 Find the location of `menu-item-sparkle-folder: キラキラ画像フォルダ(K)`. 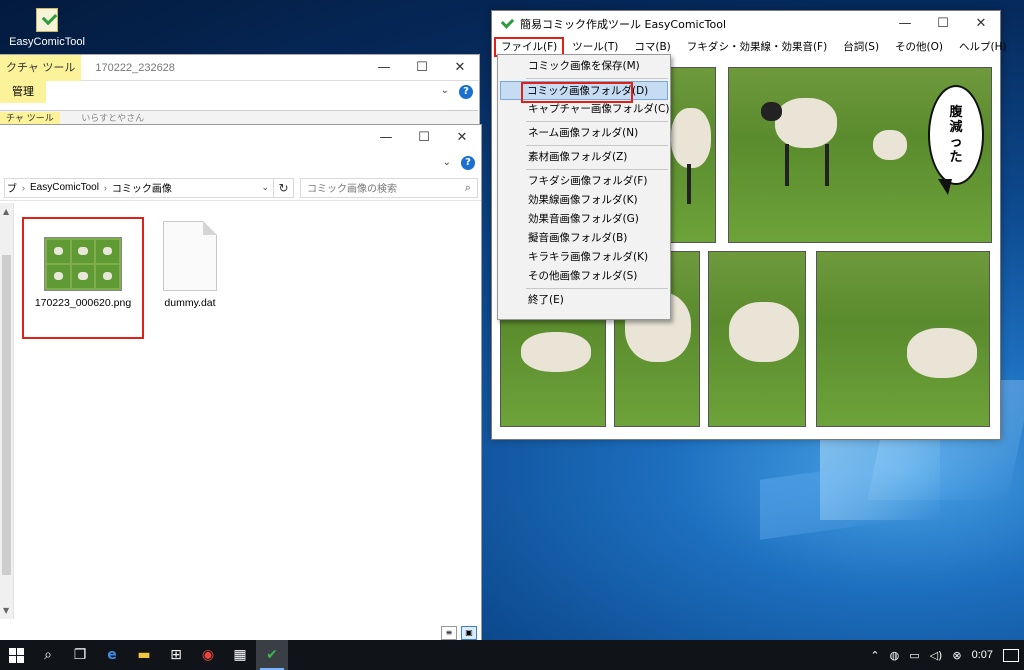

menu-item-sparkle-folder: キラキラ画像フォルダ(K) is located at coordinates (584, 257).